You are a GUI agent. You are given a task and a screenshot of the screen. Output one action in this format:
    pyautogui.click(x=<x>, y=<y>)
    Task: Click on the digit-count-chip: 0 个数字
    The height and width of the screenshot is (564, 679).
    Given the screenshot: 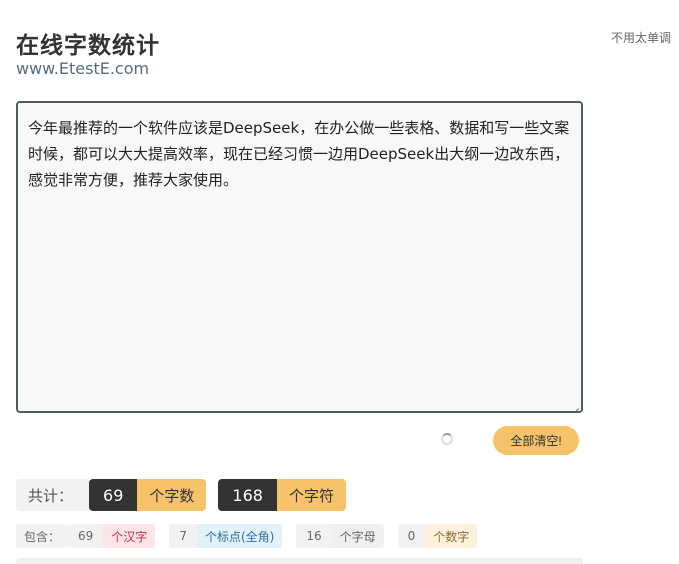 What is the action you would take?
    pyautogui.click(x=437, y=536)
    